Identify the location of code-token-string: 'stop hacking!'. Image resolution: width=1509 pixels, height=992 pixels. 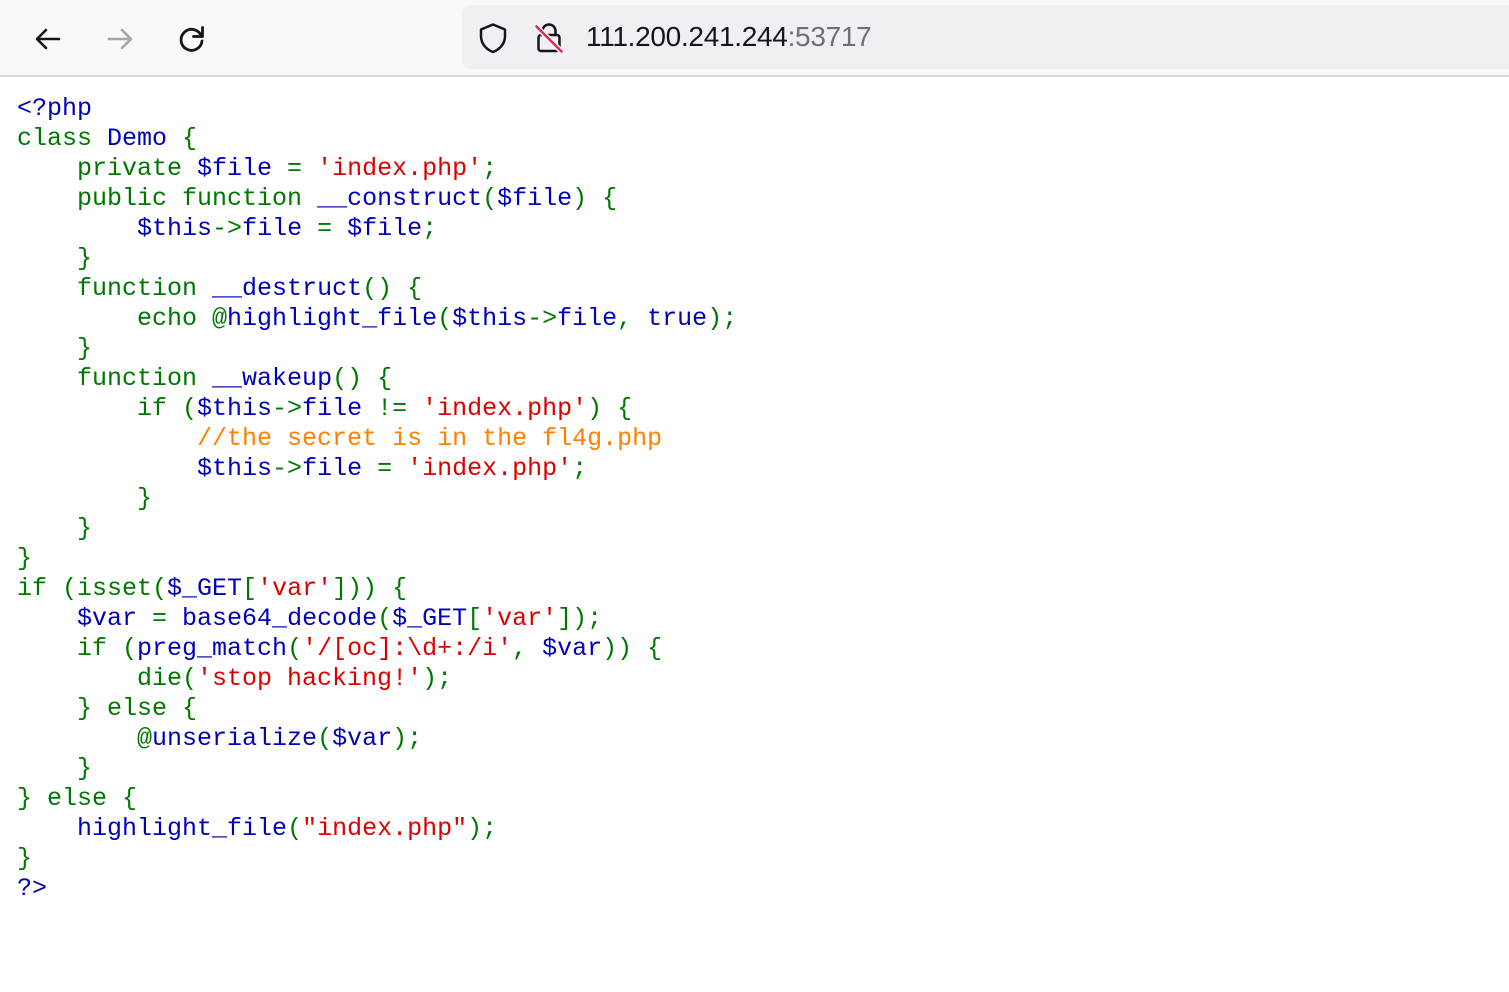
(310, 678).